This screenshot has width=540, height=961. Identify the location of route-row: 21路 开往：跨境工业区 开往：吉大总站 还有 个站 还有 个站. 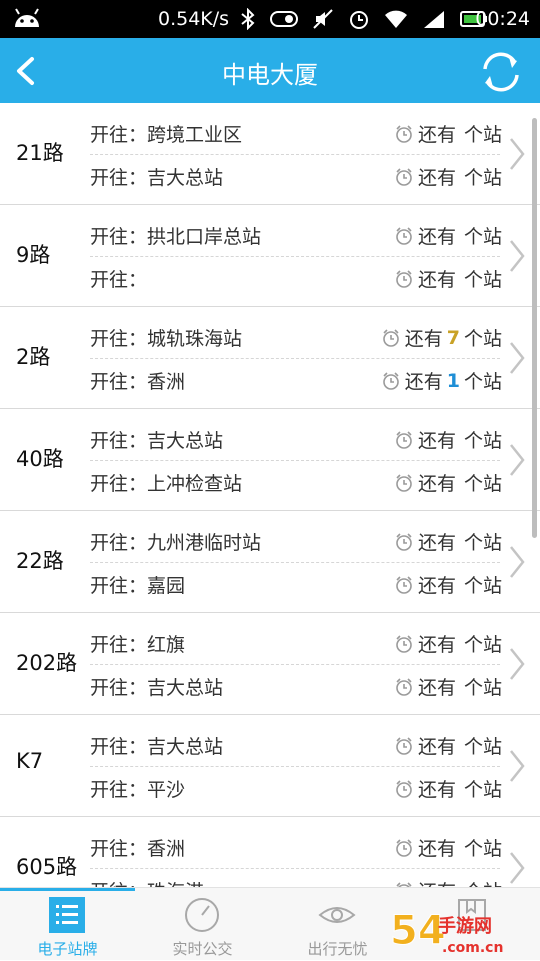
(270, 154).